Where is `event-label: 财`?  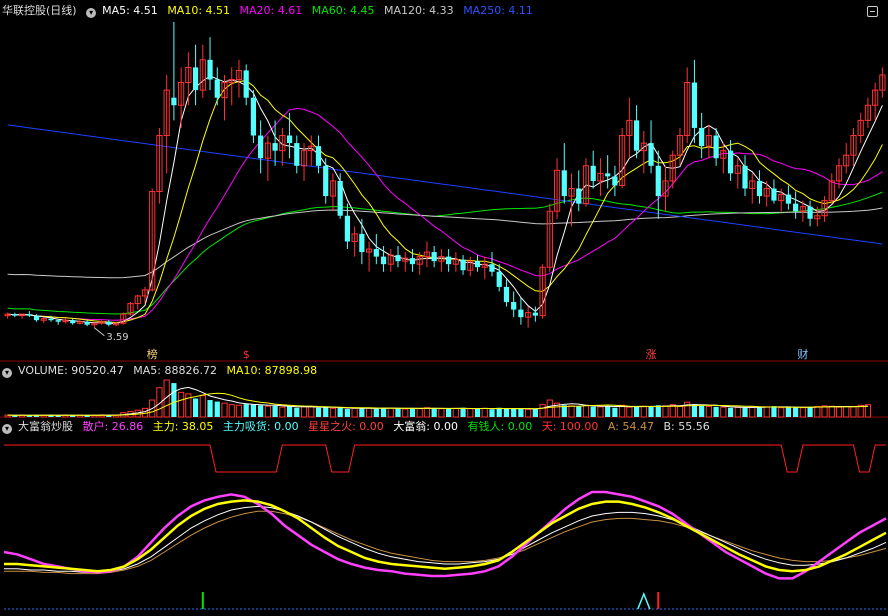
event-label: 财 is located at coordinates (802, 354).